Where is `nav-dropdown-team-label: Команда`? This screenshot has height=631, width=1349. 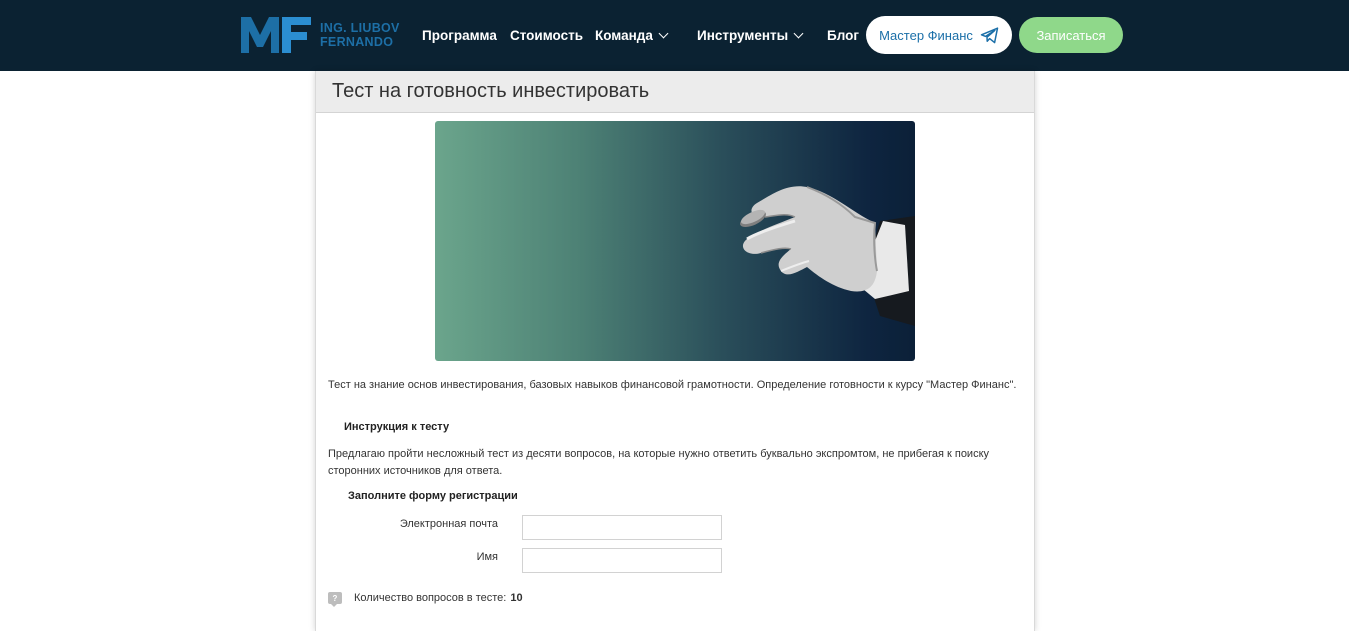
nav-dropdown-team-label: Команда is located at coordinates (624, 35).